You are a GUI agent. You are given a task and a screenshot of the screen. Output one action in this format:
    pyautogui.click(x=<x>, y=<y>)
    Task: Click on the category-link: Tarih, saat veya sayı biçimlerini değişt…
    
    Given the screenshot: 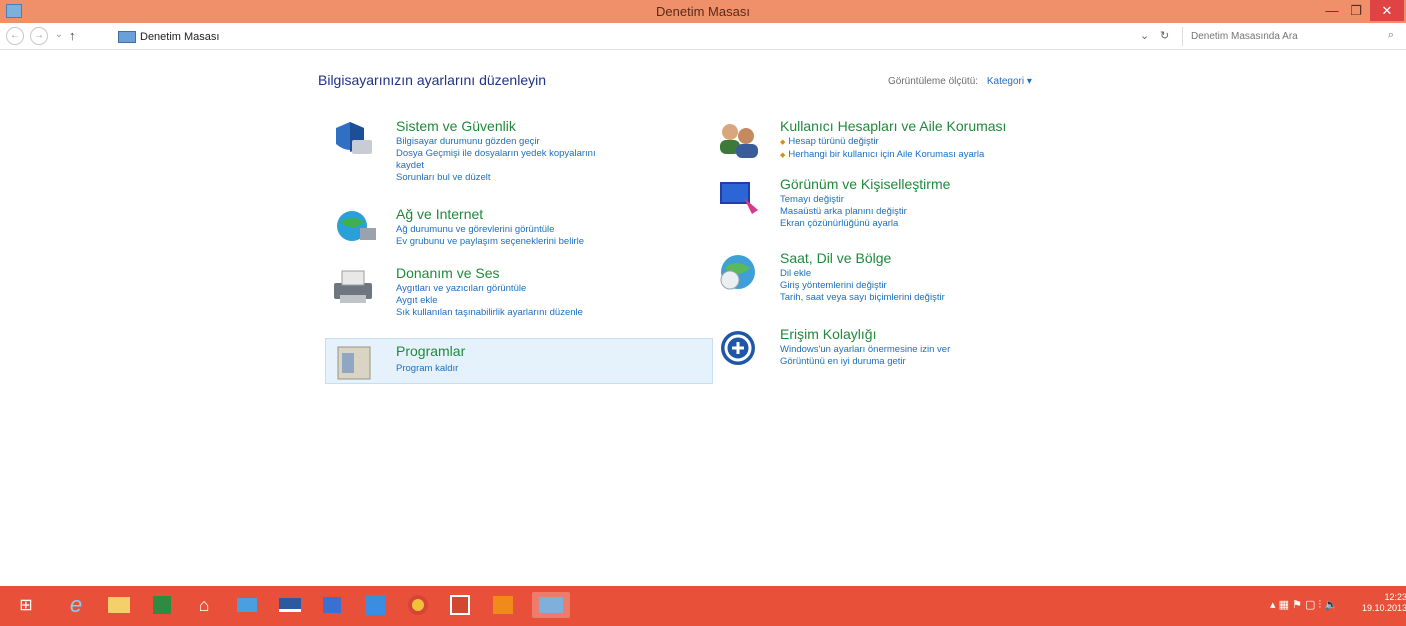 What is the action you would take?
    pyautogui.click(x=862, y=297)
    